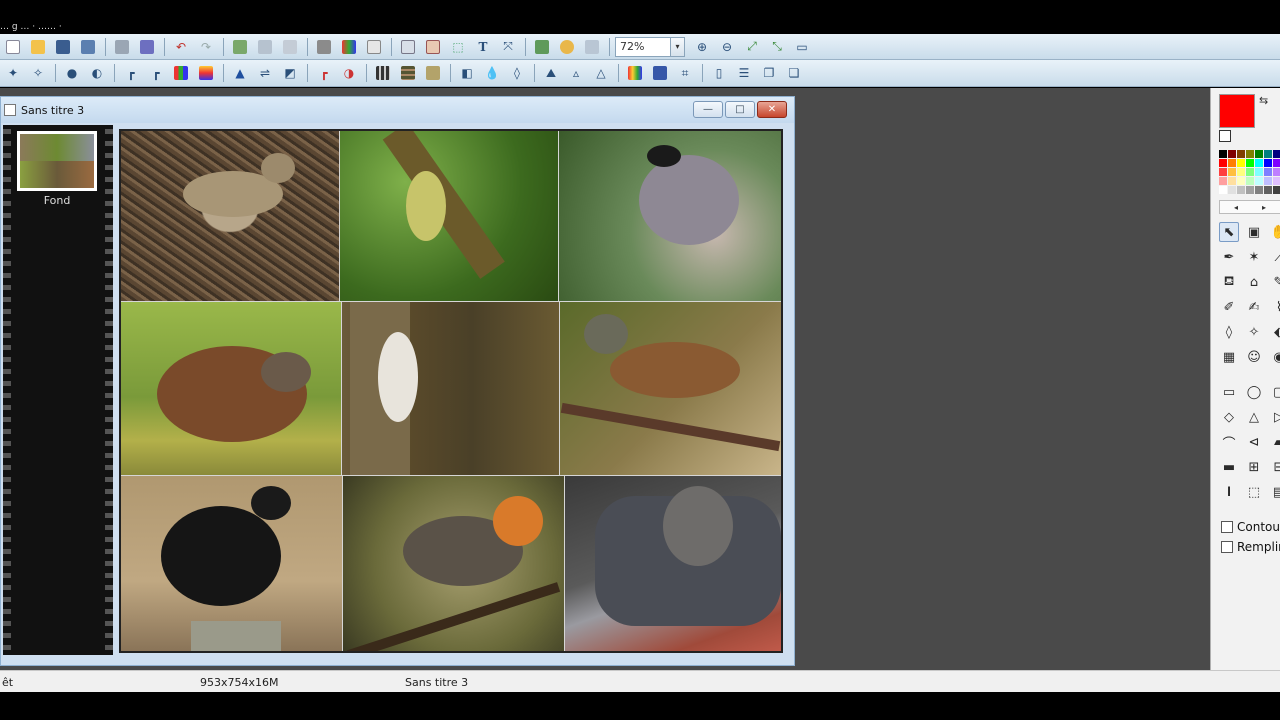 The width and height of the screenshot is (1280, 720). Describe the element at coordinates (1254, 232) in the screenshot. I see `drawing-tool-icon: ▣` at that location.